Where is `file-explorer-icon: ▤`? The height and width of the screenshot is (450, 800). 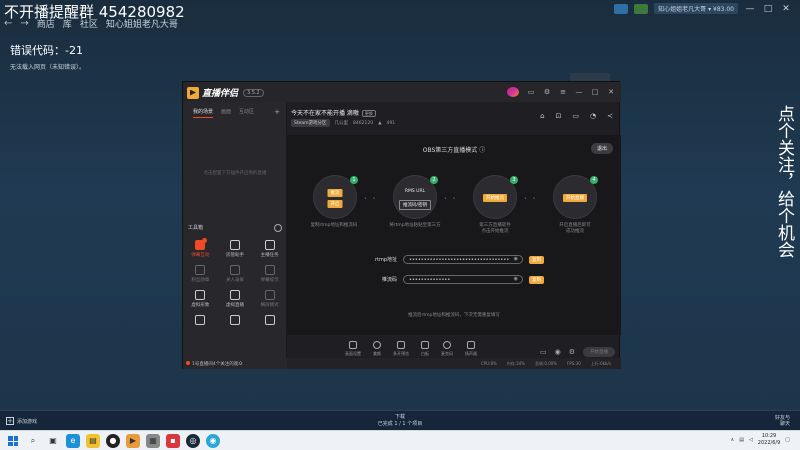
file-explorer-icon: ▤ is located at coordinates (93, 441).